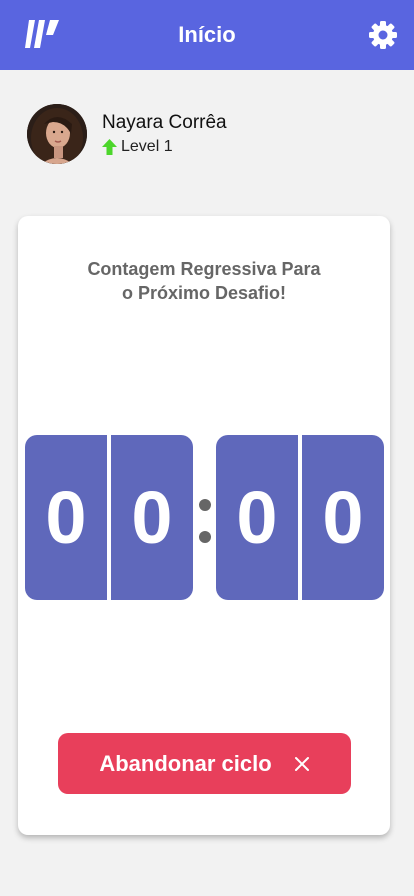  Describe the element at coordinates (257, 517) in the screenshot. I see `second-digit-left: 0` at that location.